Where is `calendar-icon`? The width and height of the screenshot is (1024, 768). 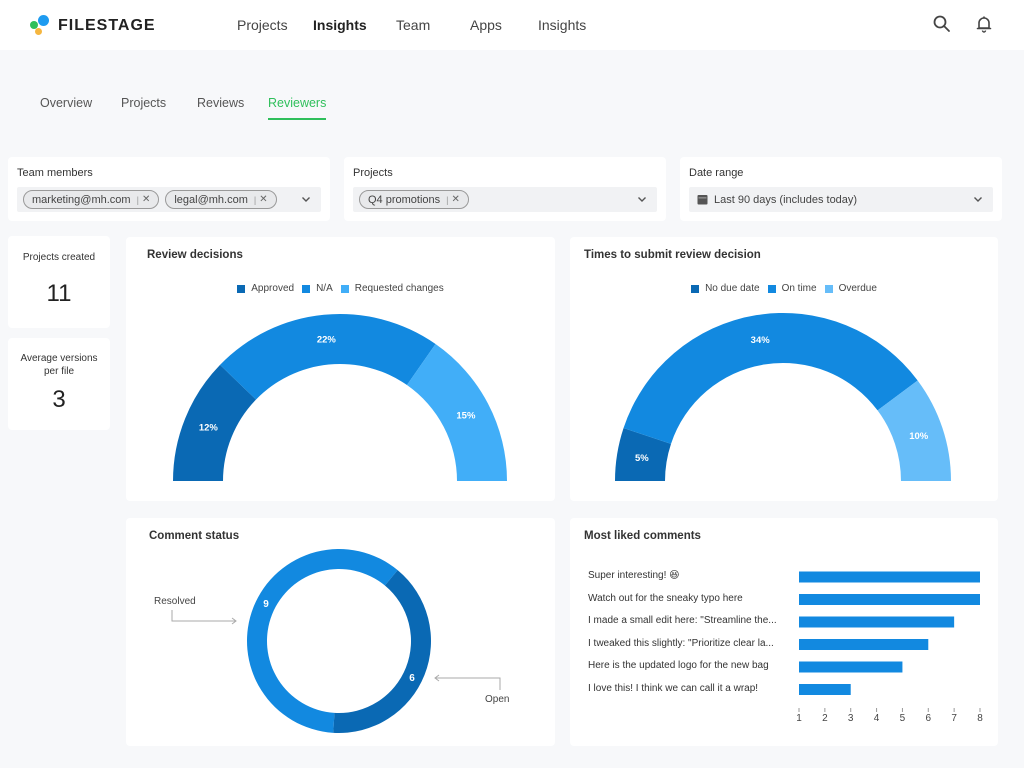 calendar-icon is located at coordinates (702, 200).